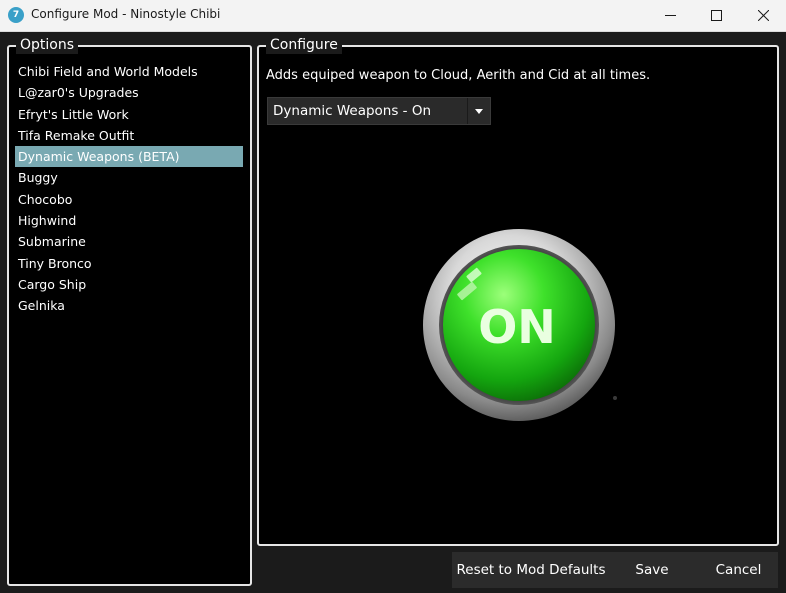 The height and width of the screenshot is (593, 786). I want to click on close-button, so click(763, 15).